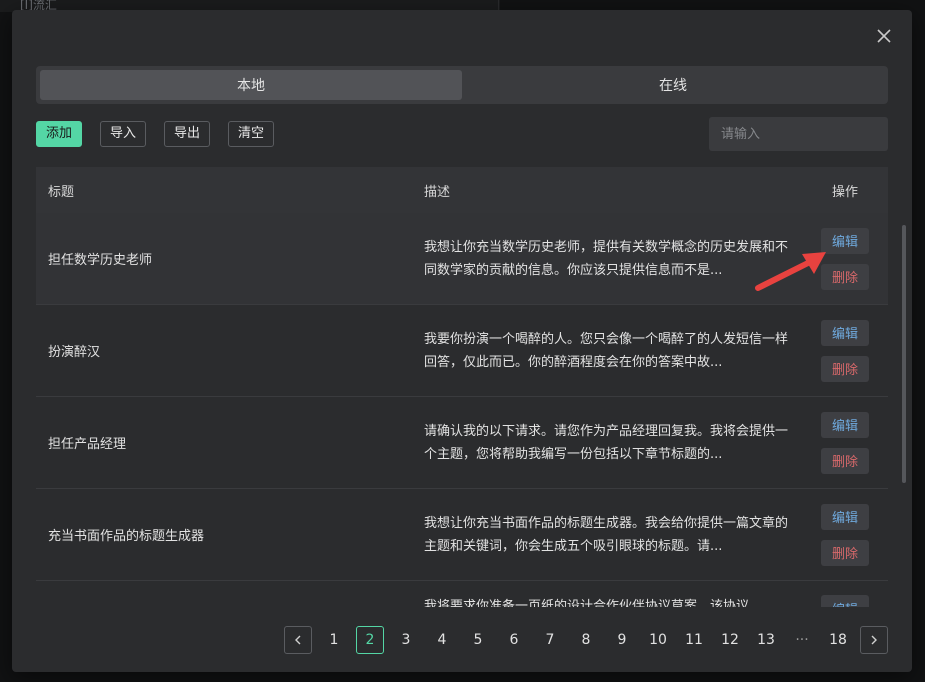 Image resolution: width=925 pixels, height=682 pixels. What do you see at coordinates (123, 134) in the screenshot?
I see `import-button: 导入` at bounding box center [123, 134].